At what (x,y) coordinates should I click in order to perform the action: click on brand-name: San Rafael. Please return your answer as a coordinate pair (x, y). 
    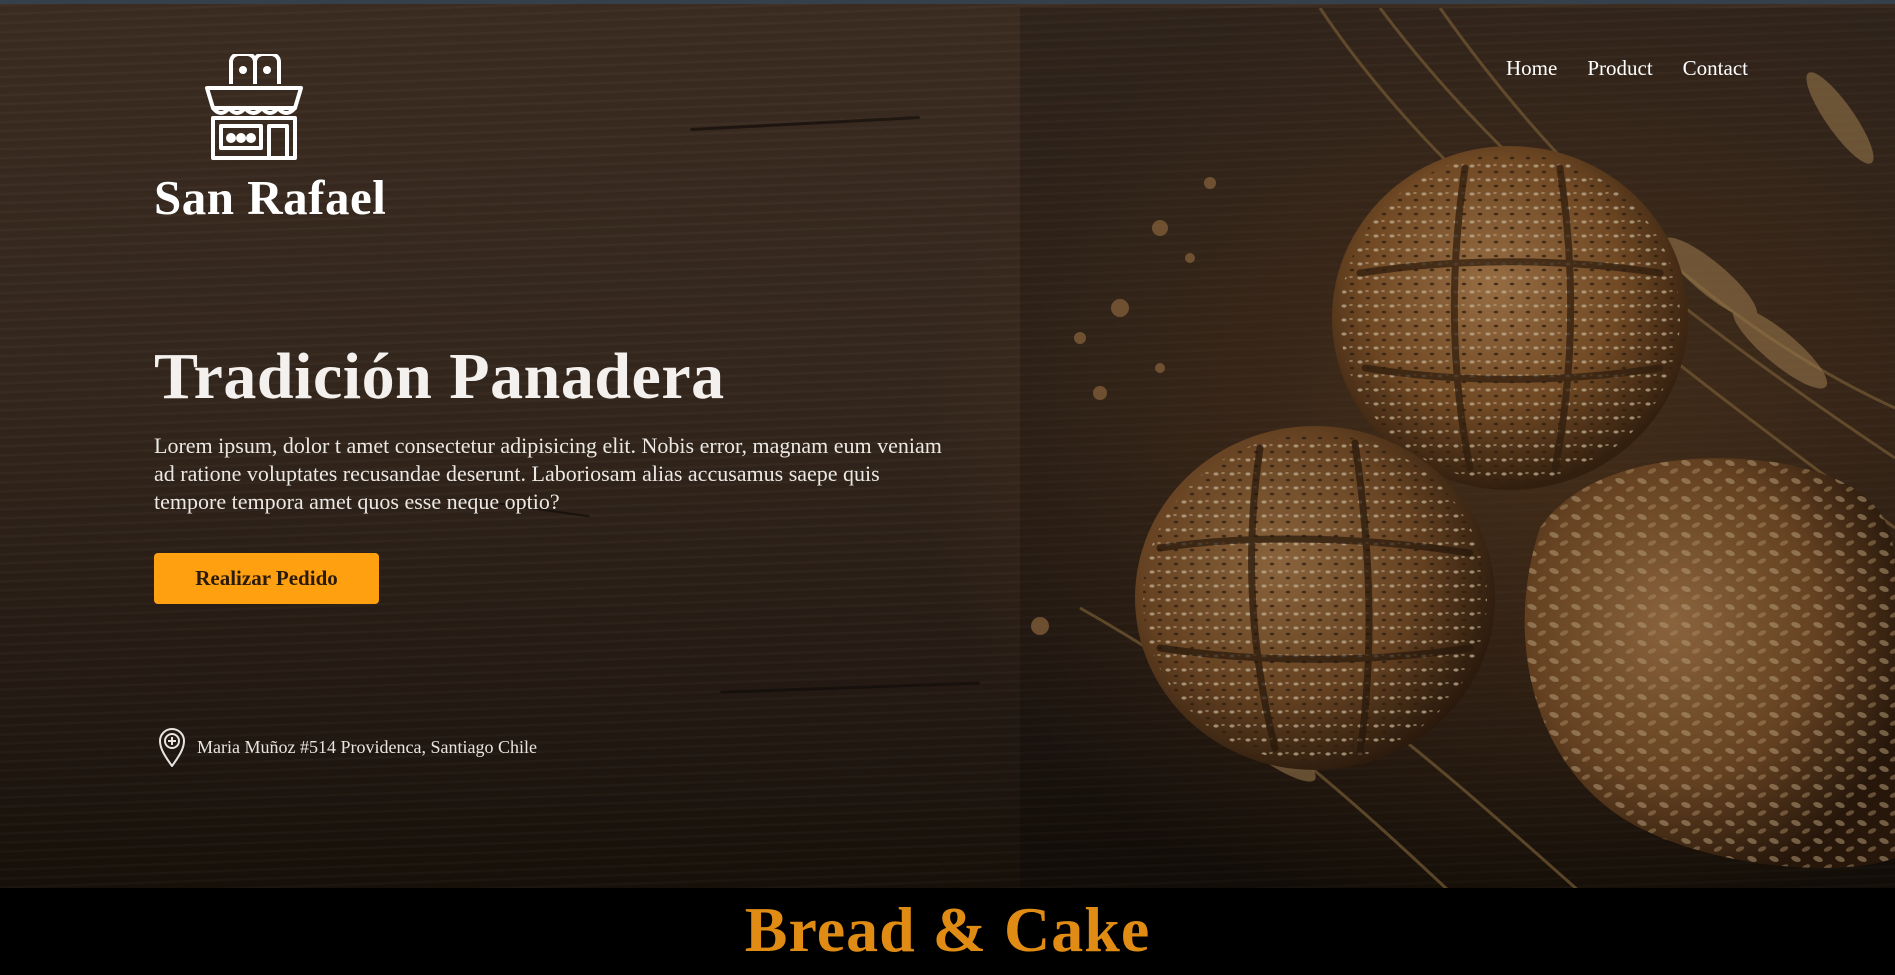
    Looking at the image, I should click on (270, 197).